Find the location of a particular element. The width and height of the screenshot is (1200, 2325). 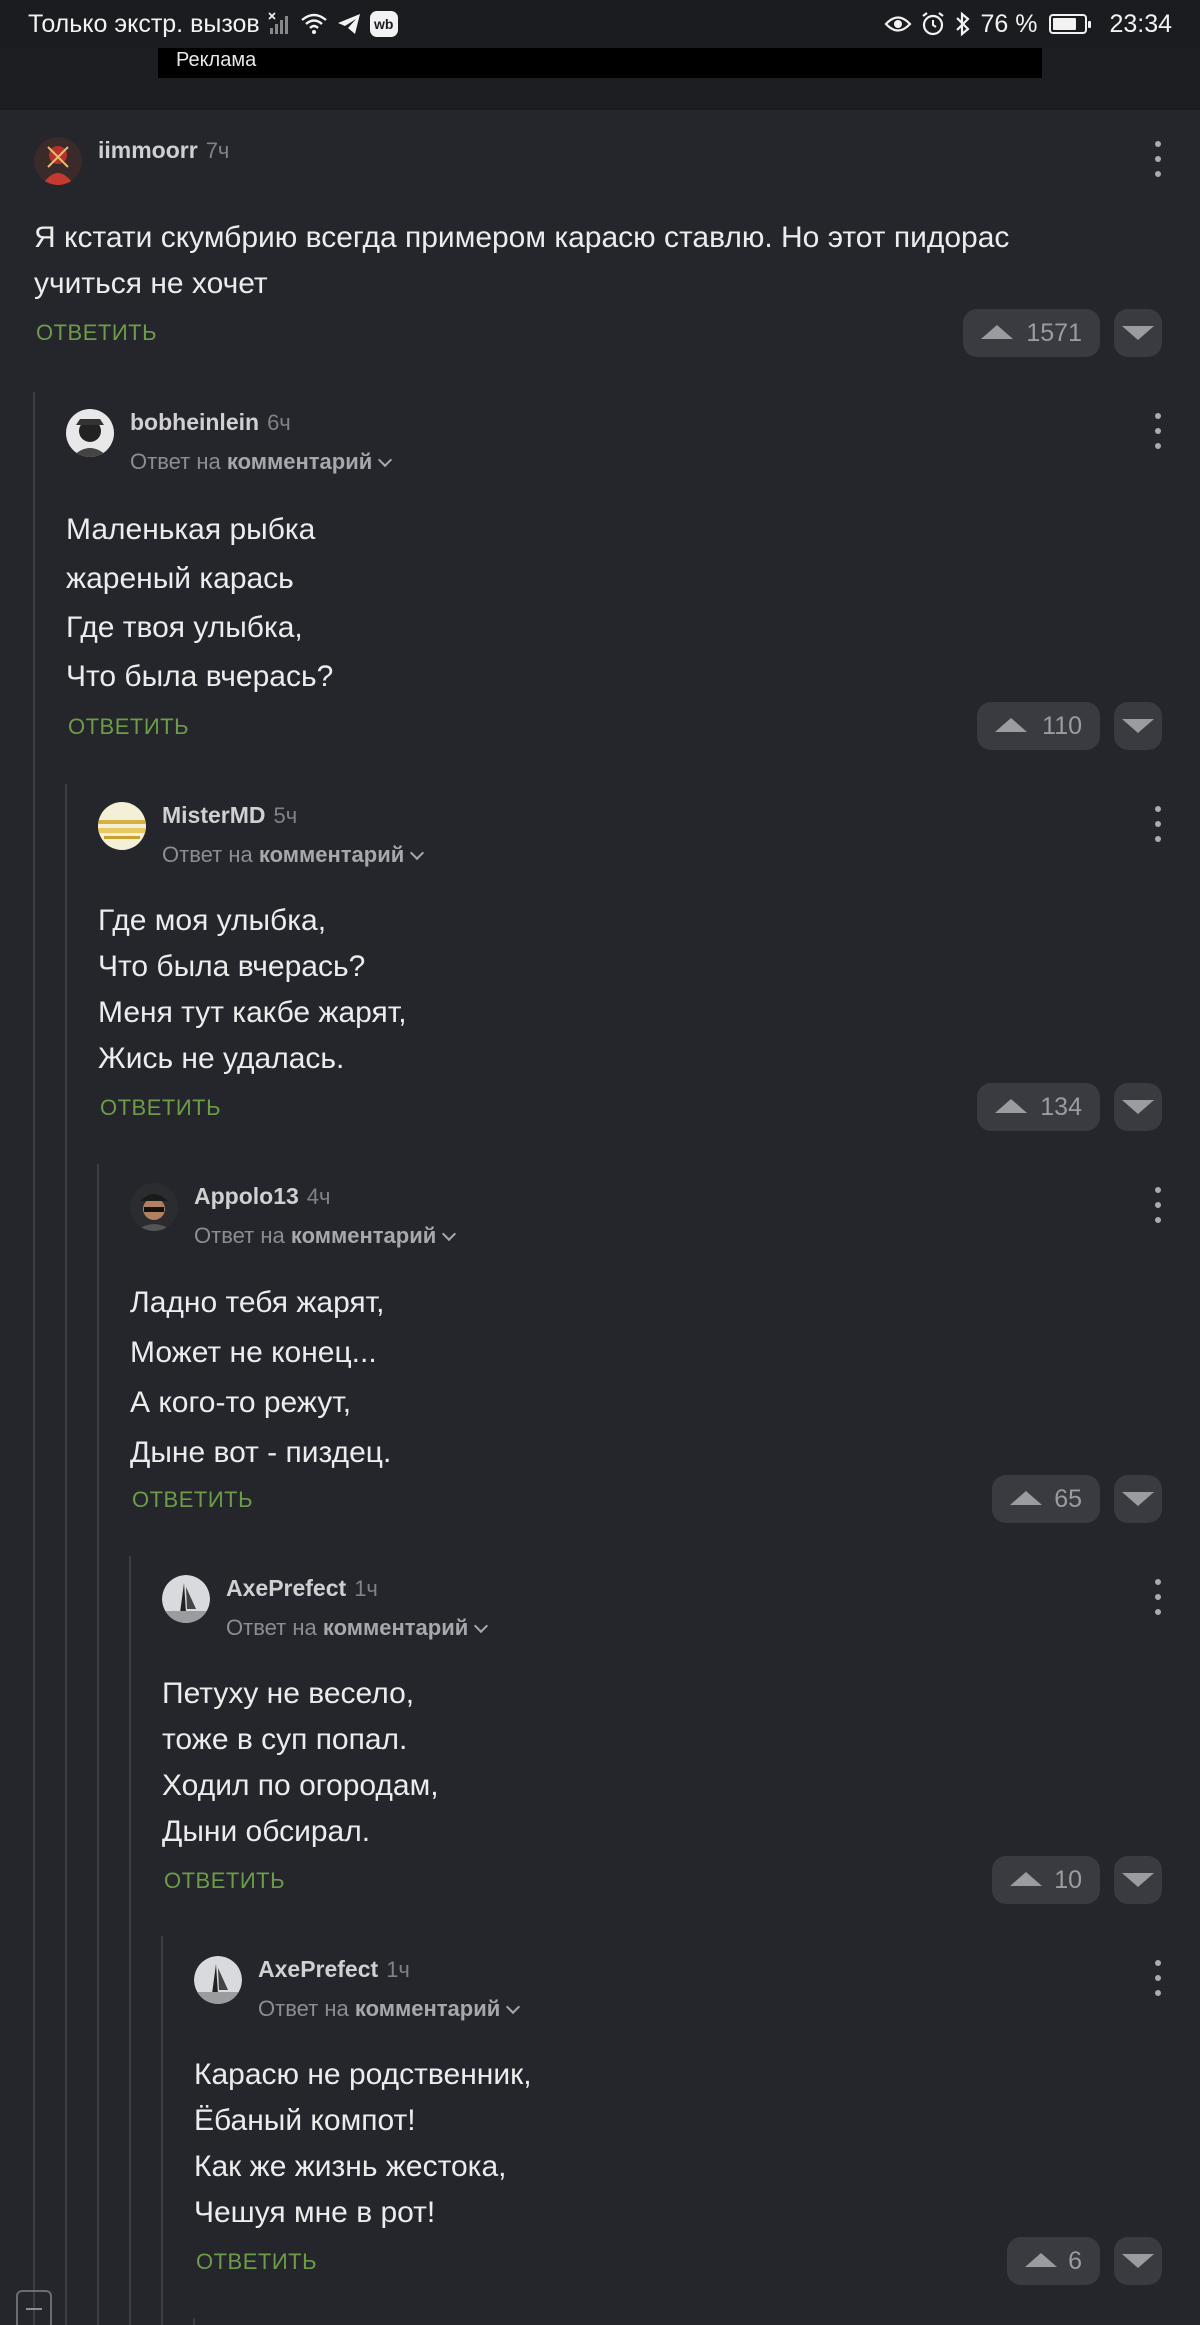

battery-icon is located at coordinates (1070, 24).